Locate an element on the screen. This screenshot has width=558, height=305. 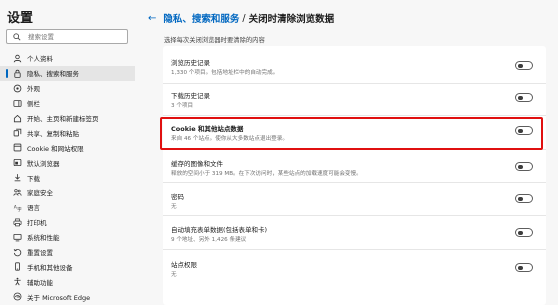
sidebar-item-label: 家庭安全 is located at coordinates (40, 193).